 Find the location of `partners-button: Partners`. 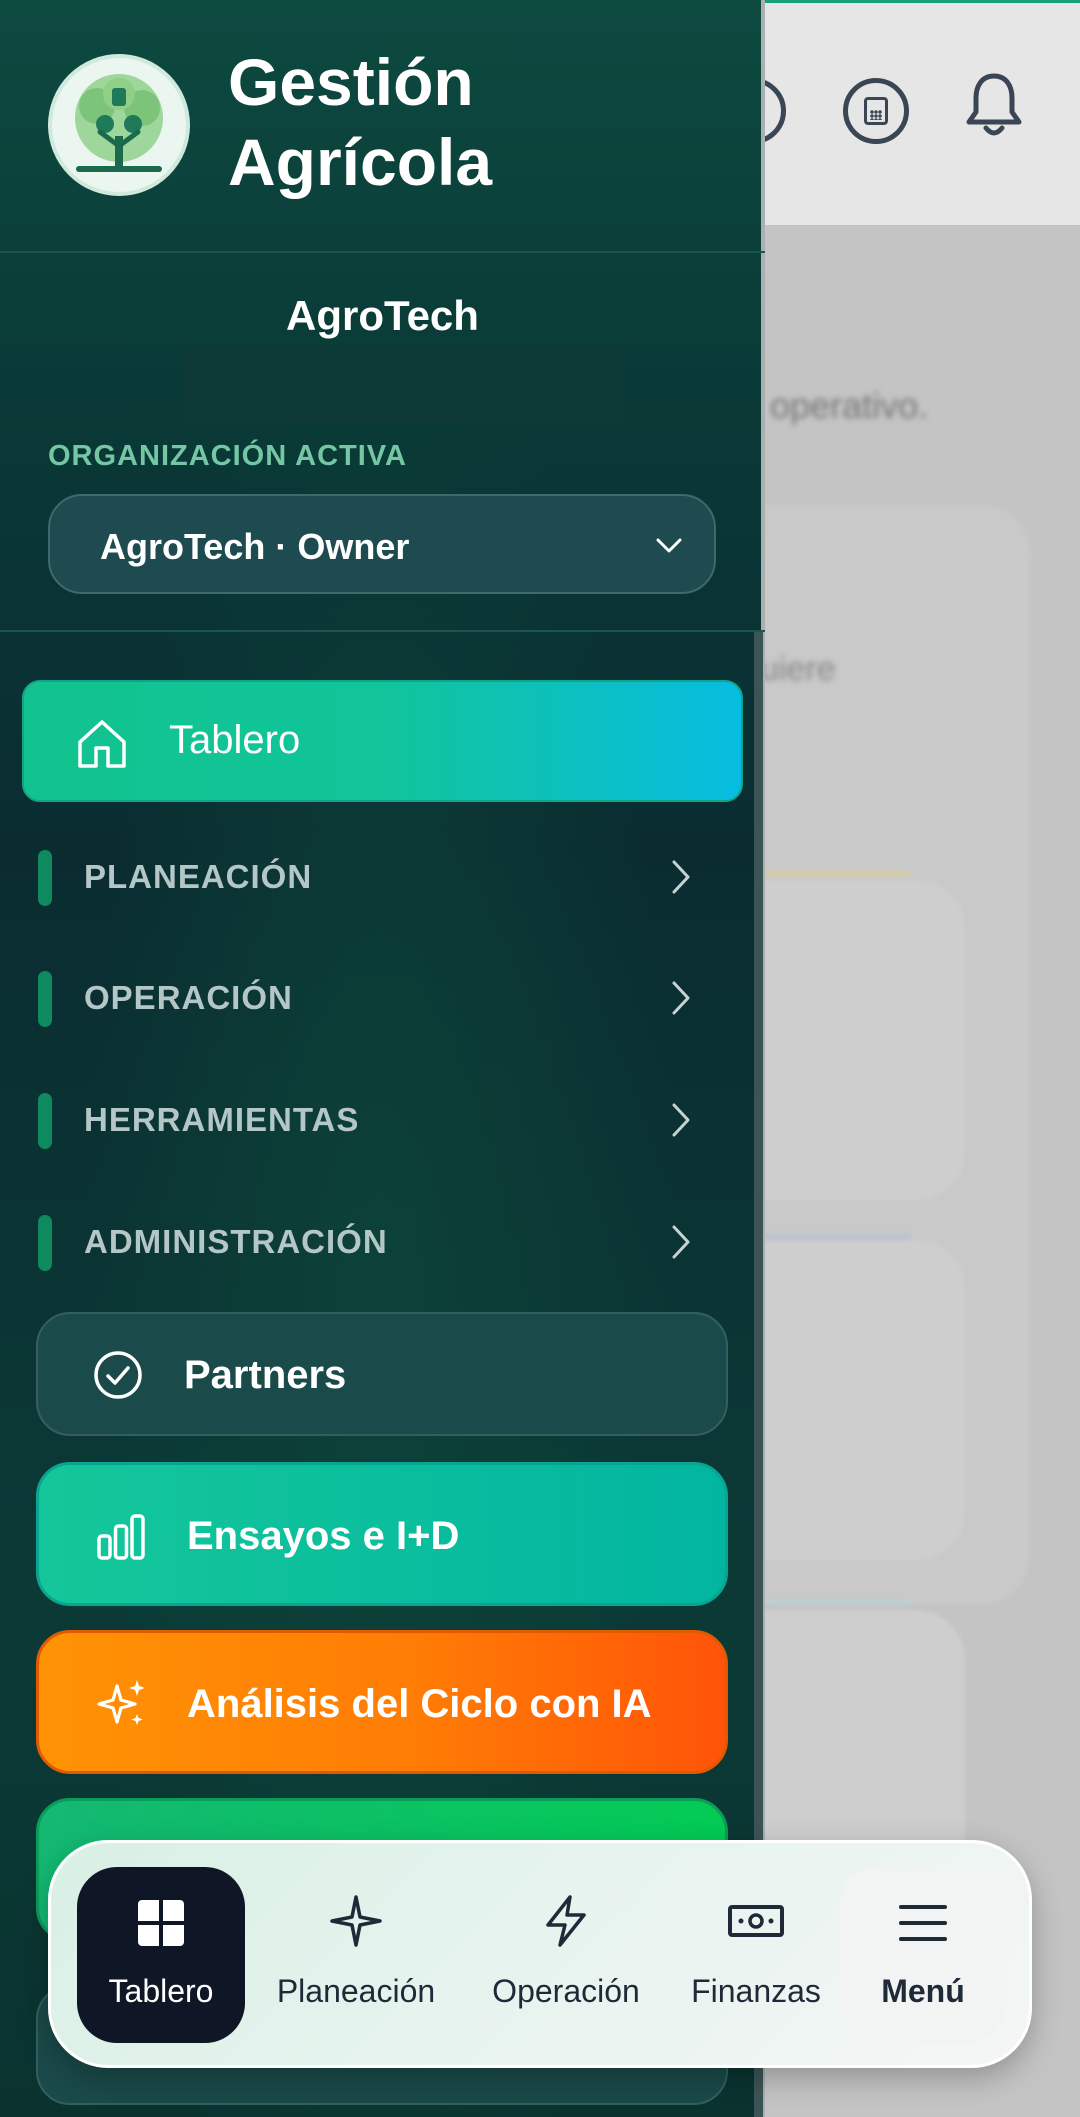

partners-button: Partners is located at coordinates (382, 1374).